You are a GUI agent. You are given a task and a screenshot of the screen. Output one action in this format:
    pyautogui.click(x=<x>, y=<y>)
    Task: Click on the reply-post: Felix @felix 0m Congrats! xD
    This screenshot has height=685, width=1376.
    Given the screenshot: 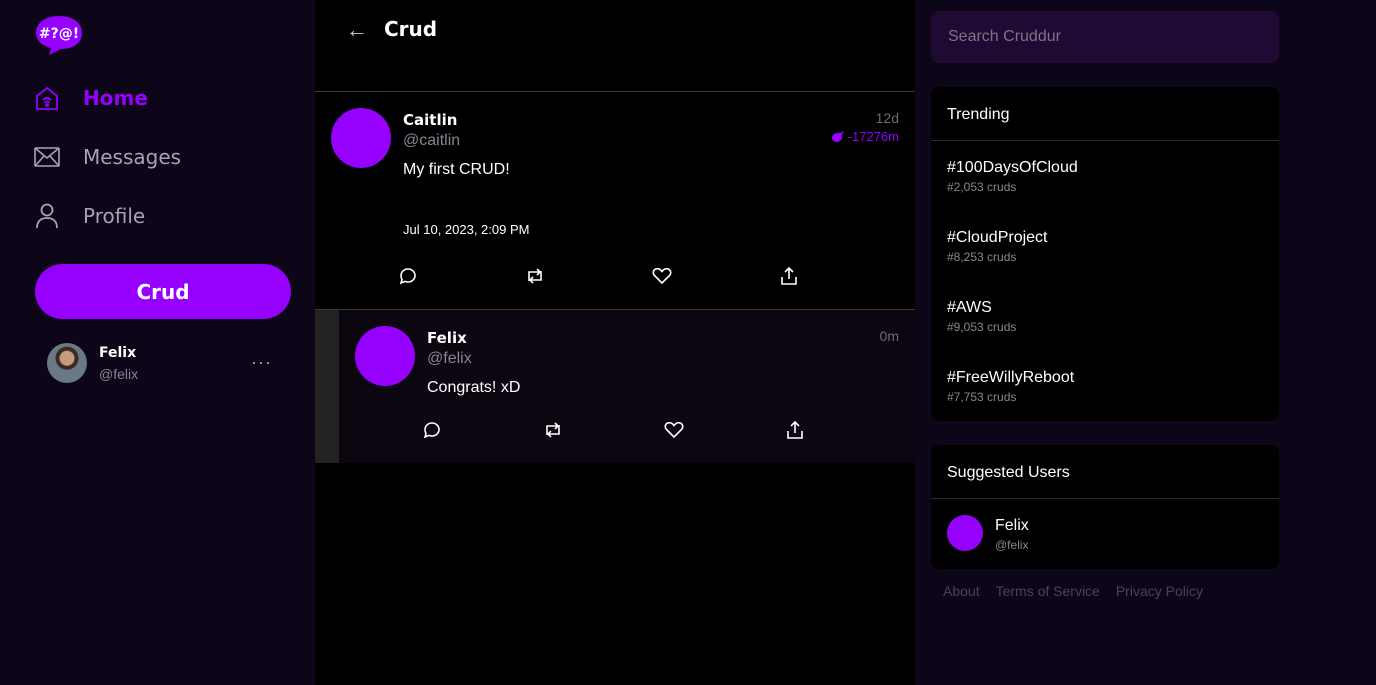 What is the action you would take?
    pyautogui.click(x=615, y=386)
    